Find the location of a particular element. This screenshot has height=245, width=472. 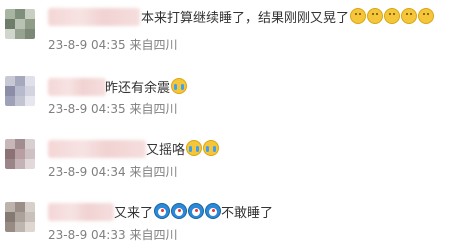

comment-text: 昨还有余震 is located at coordinates (146, 88).